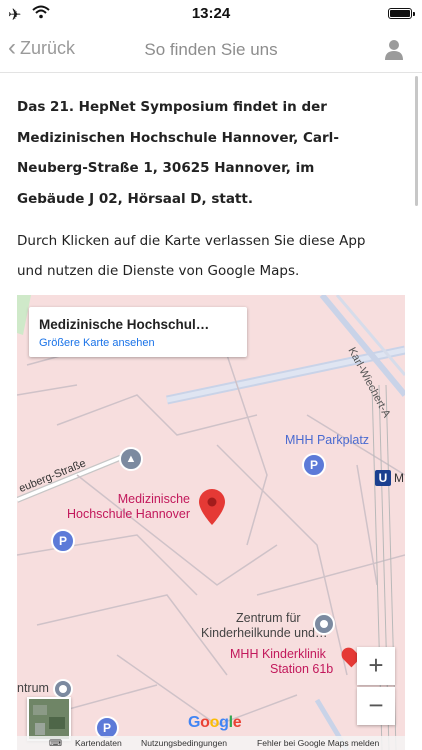  Describe the element at coordinates (302, 669) in the screenshot. I see `poi-label-kinderklinik-line2: Station 61b` at that location.